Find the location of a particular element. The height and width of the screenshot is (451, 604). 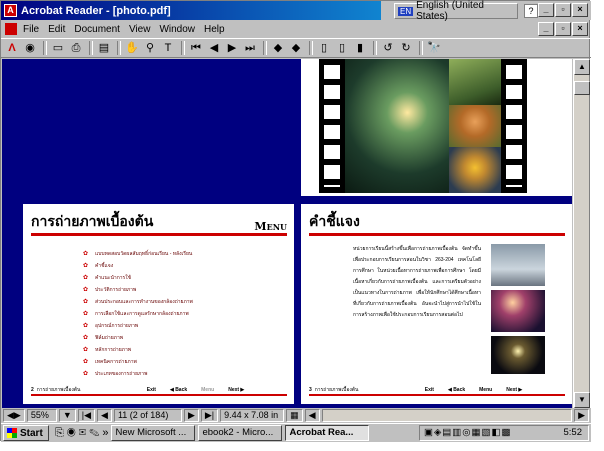

acrobat-logo-icon: Λ is located at coordinates (12, 48).